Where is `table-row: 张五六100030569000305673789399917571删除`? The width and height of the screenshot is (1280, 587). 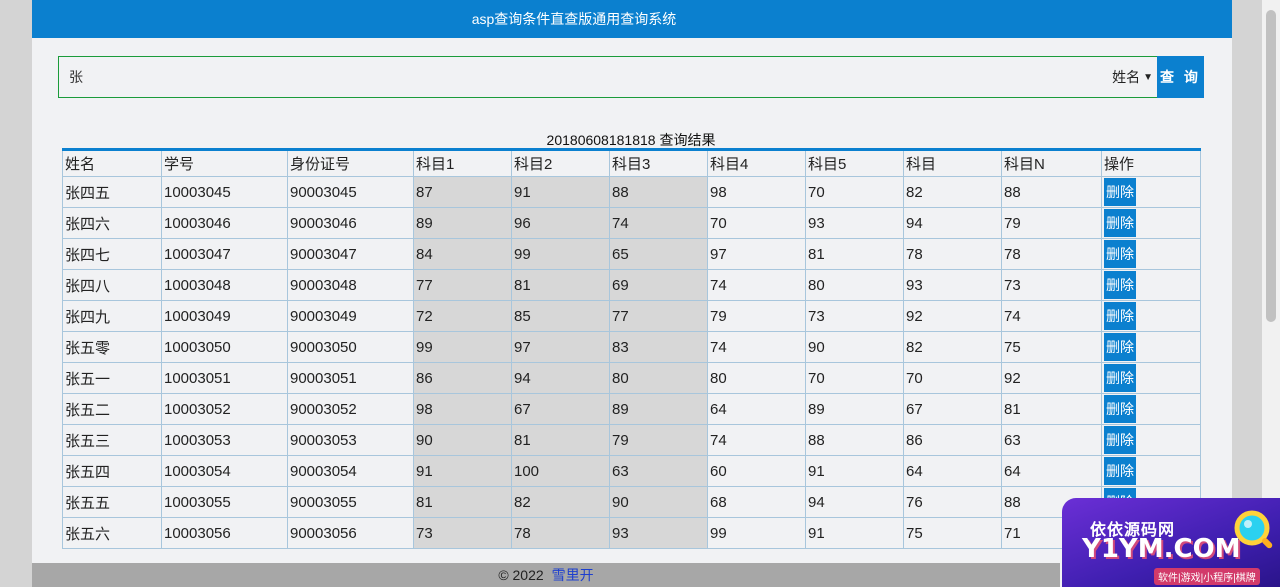
table-row: 张五六100030569000305673789399917571删除 is located at coordinates (631, 533).